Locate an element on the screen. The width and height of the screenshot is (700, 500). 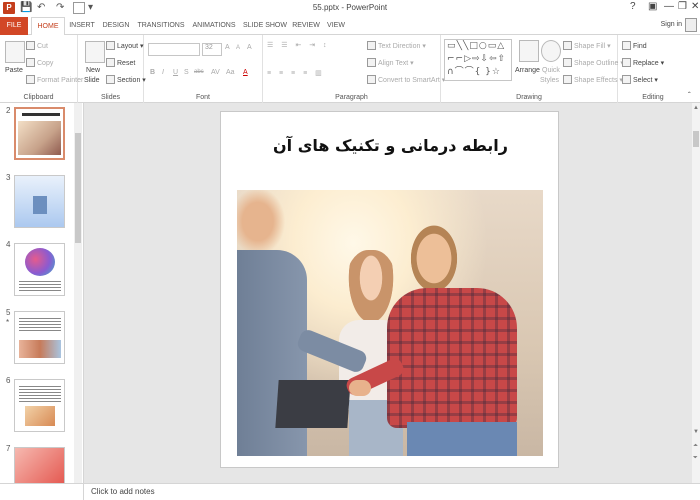
shapes-row: ▭╲╲□○▭△ is located at coordinates (476, 46).